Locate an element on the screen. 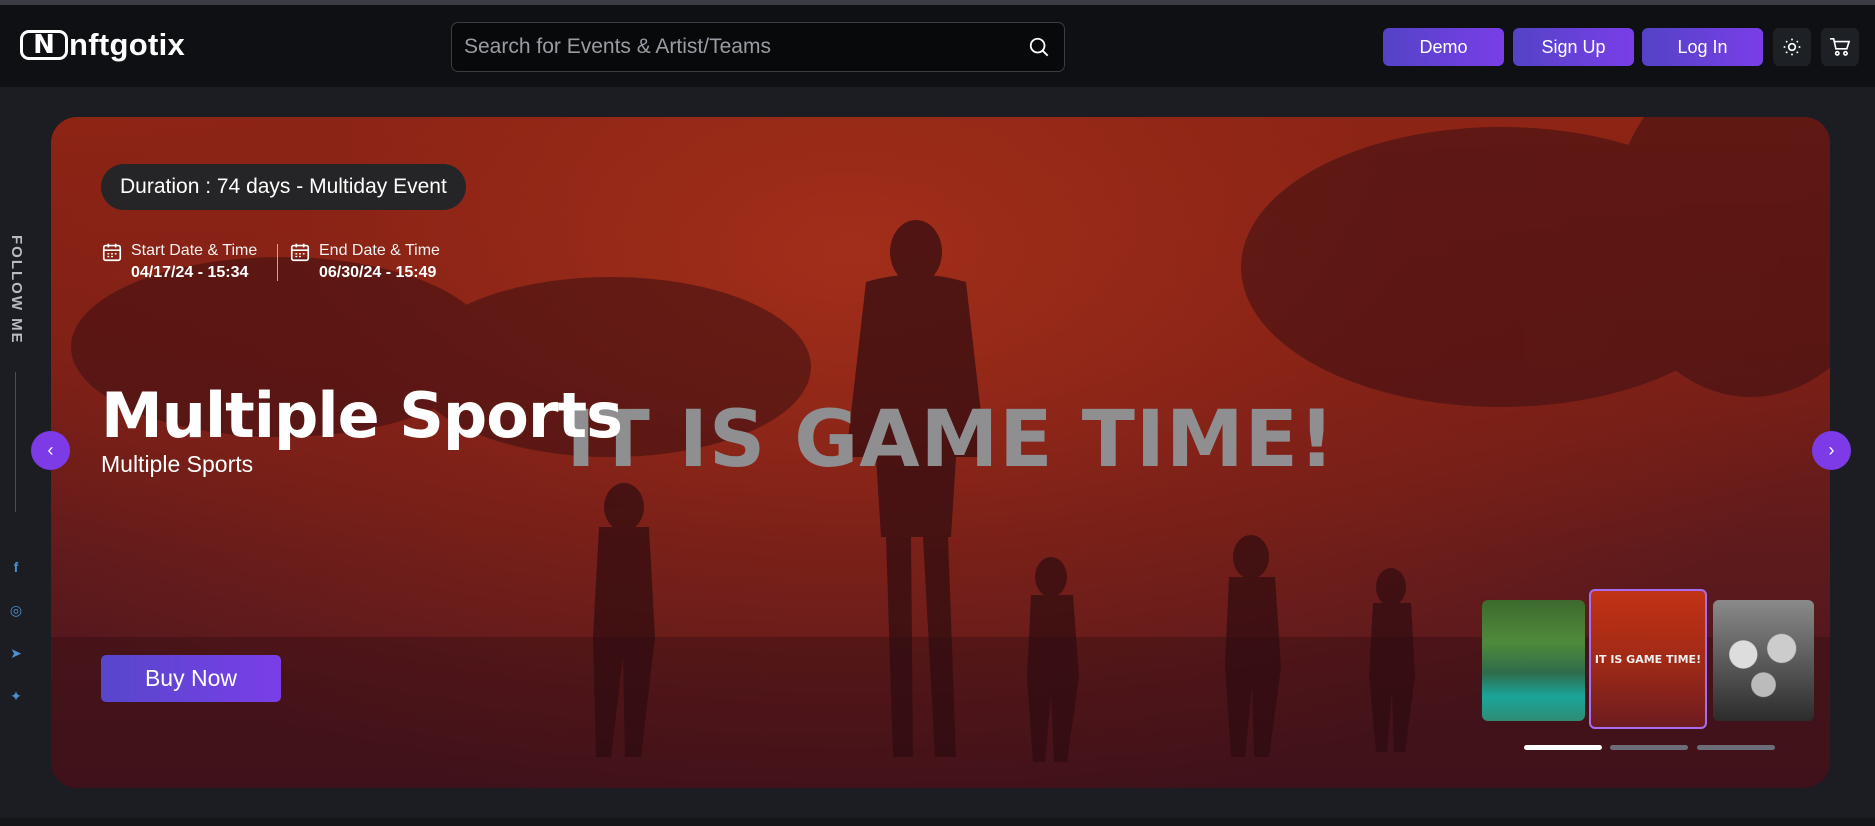 Image resolution: width=1875 pixels, height=826 pixels. cart-button is located at coordinates (1840, 47).